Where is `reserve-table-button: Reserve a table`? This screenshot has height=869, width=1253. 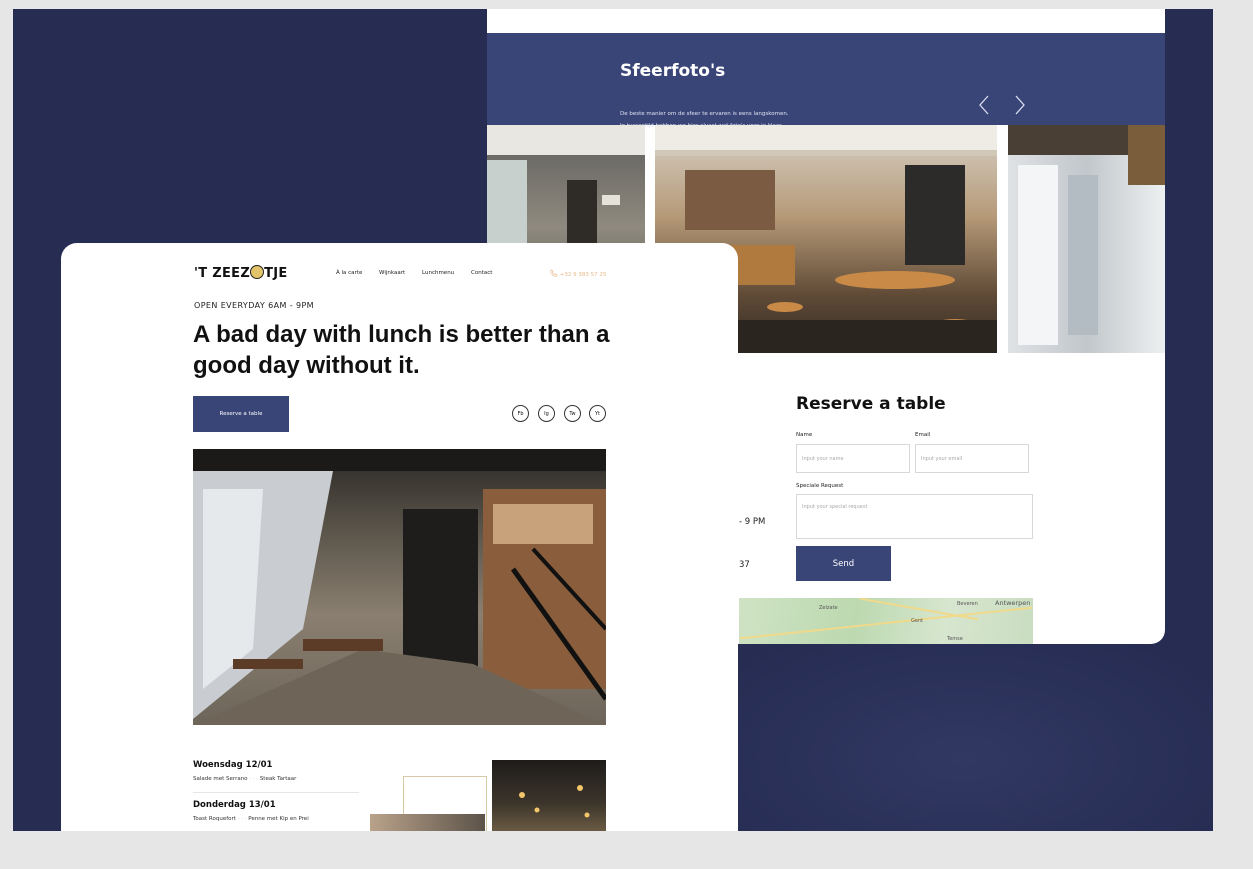
reserve-table-button: Reserve a table is located at coordinates (241, 414).